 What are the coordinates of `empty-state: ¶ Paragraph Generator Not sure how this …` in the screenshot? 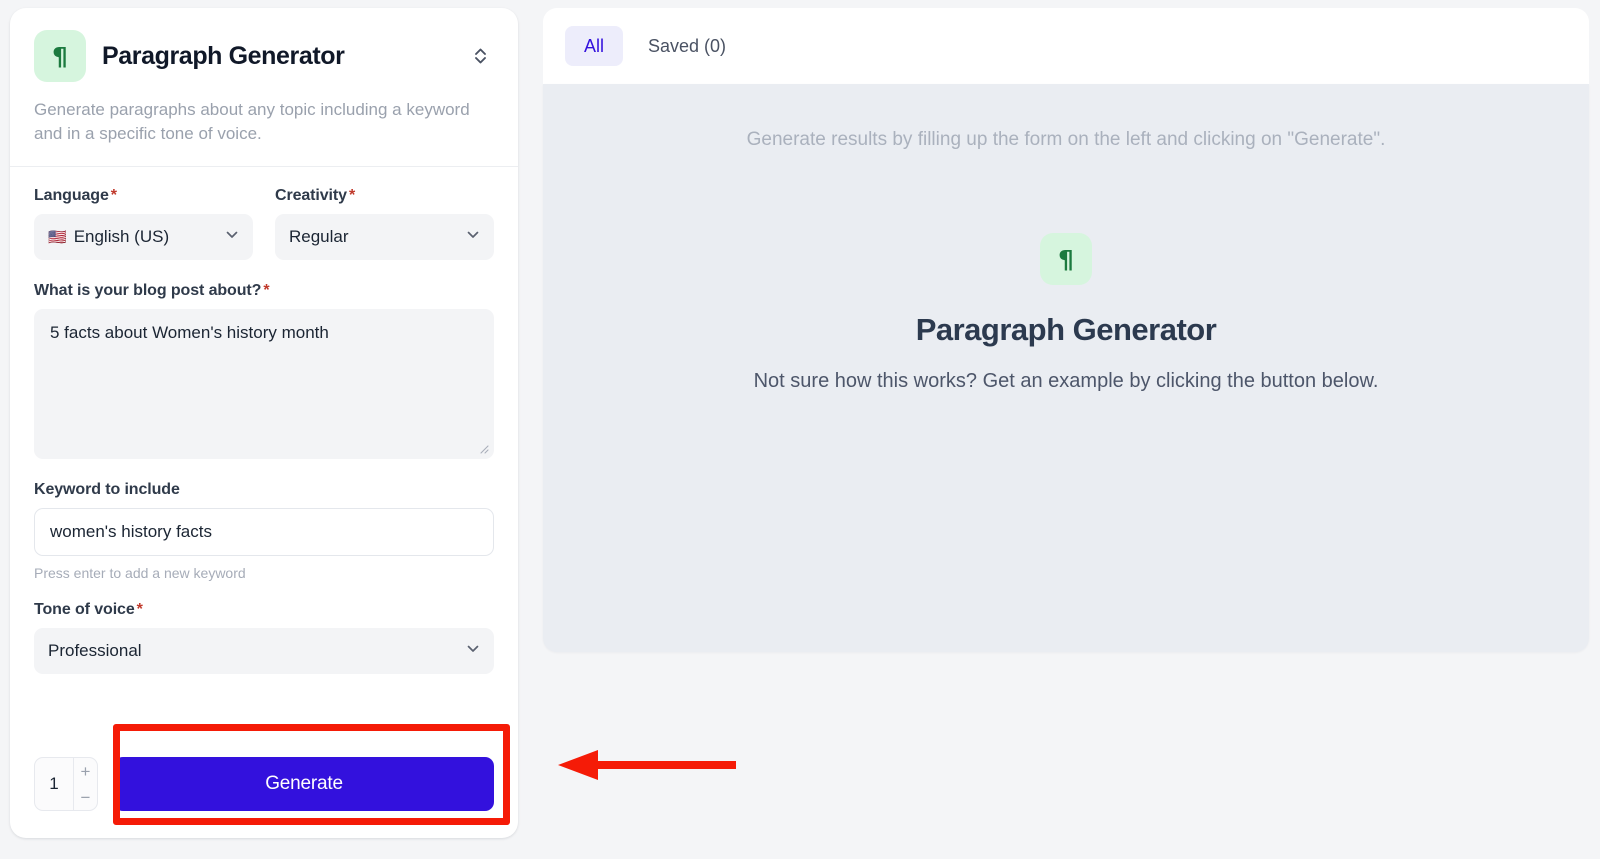 It's located at (1066, 313).